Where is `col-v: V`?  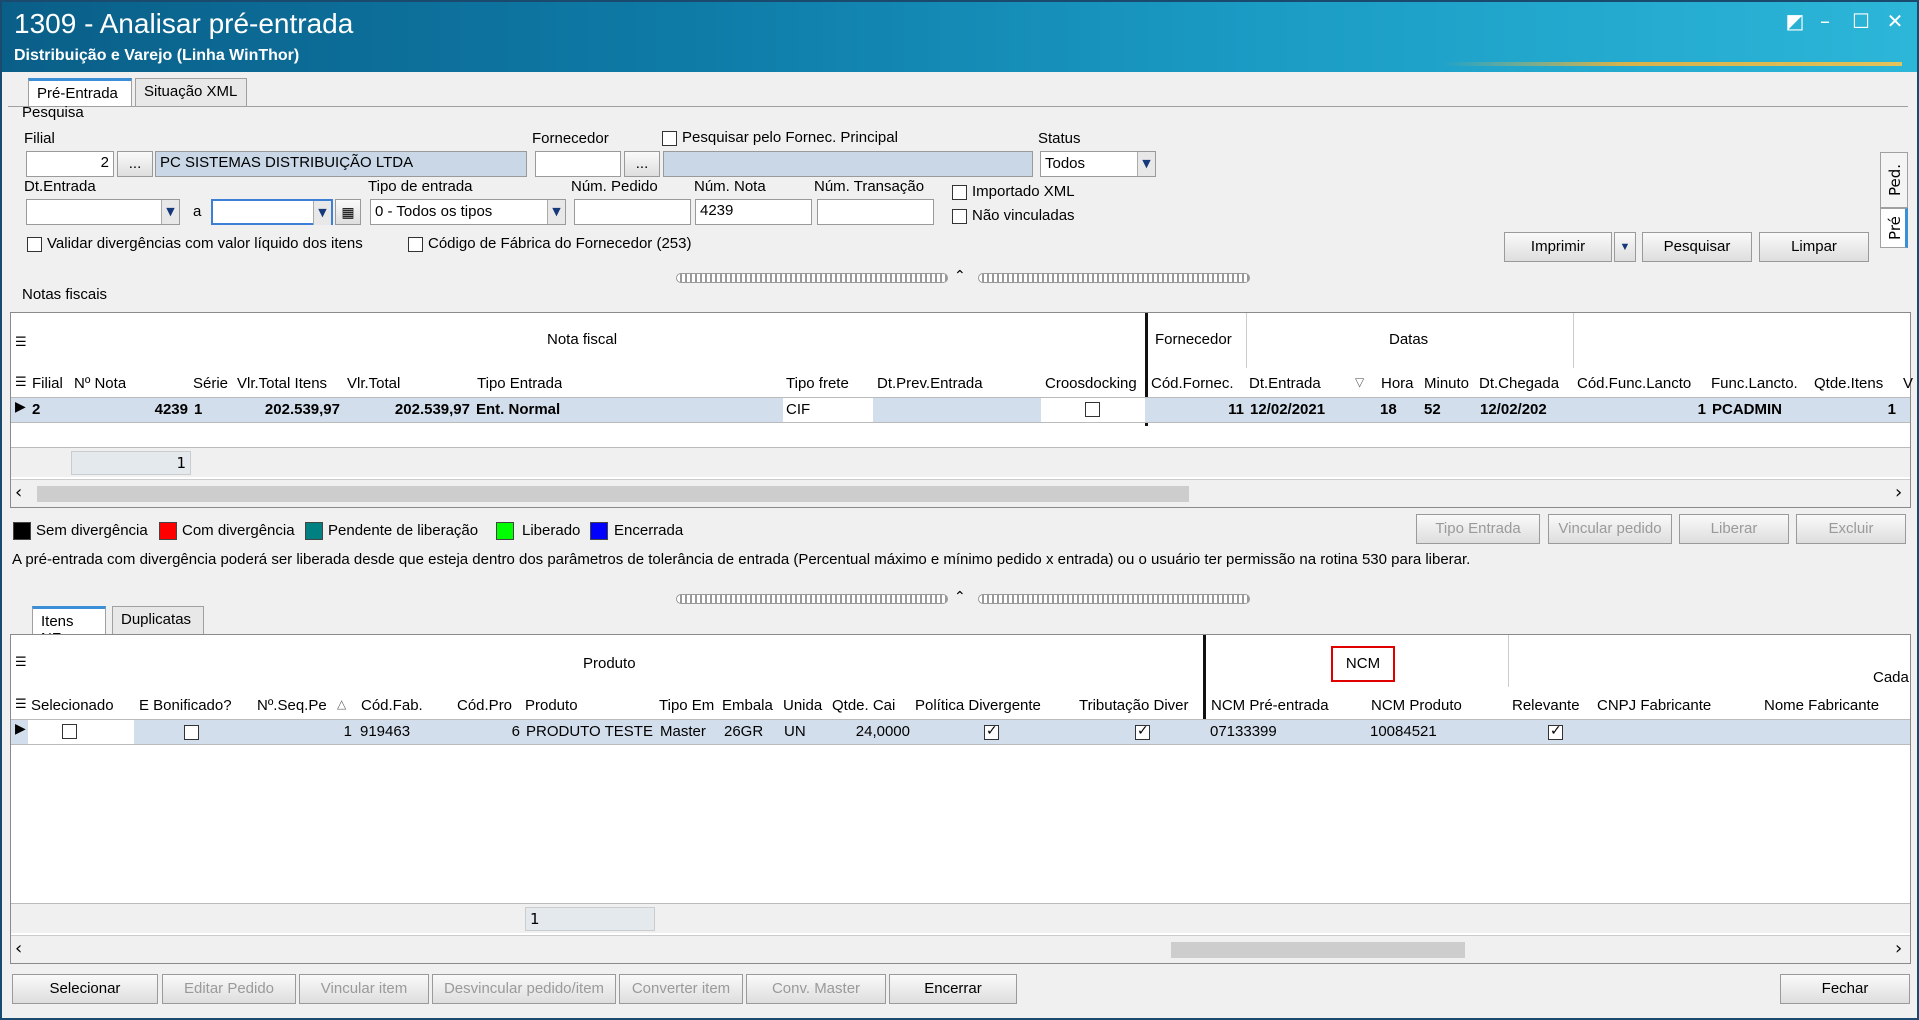
col-v: V is located at coordinates (1908, 383).